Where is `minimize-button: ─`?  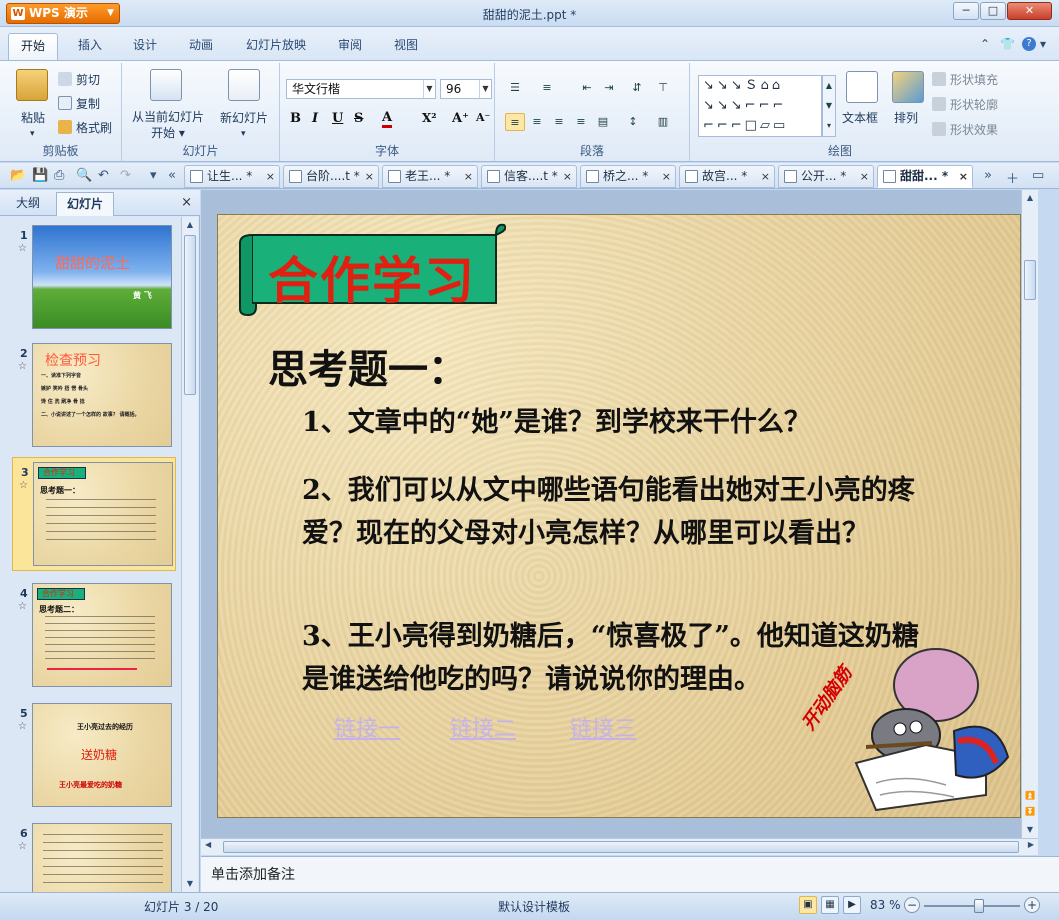 minimize-button: ─ is located at coordinates (966, 11).